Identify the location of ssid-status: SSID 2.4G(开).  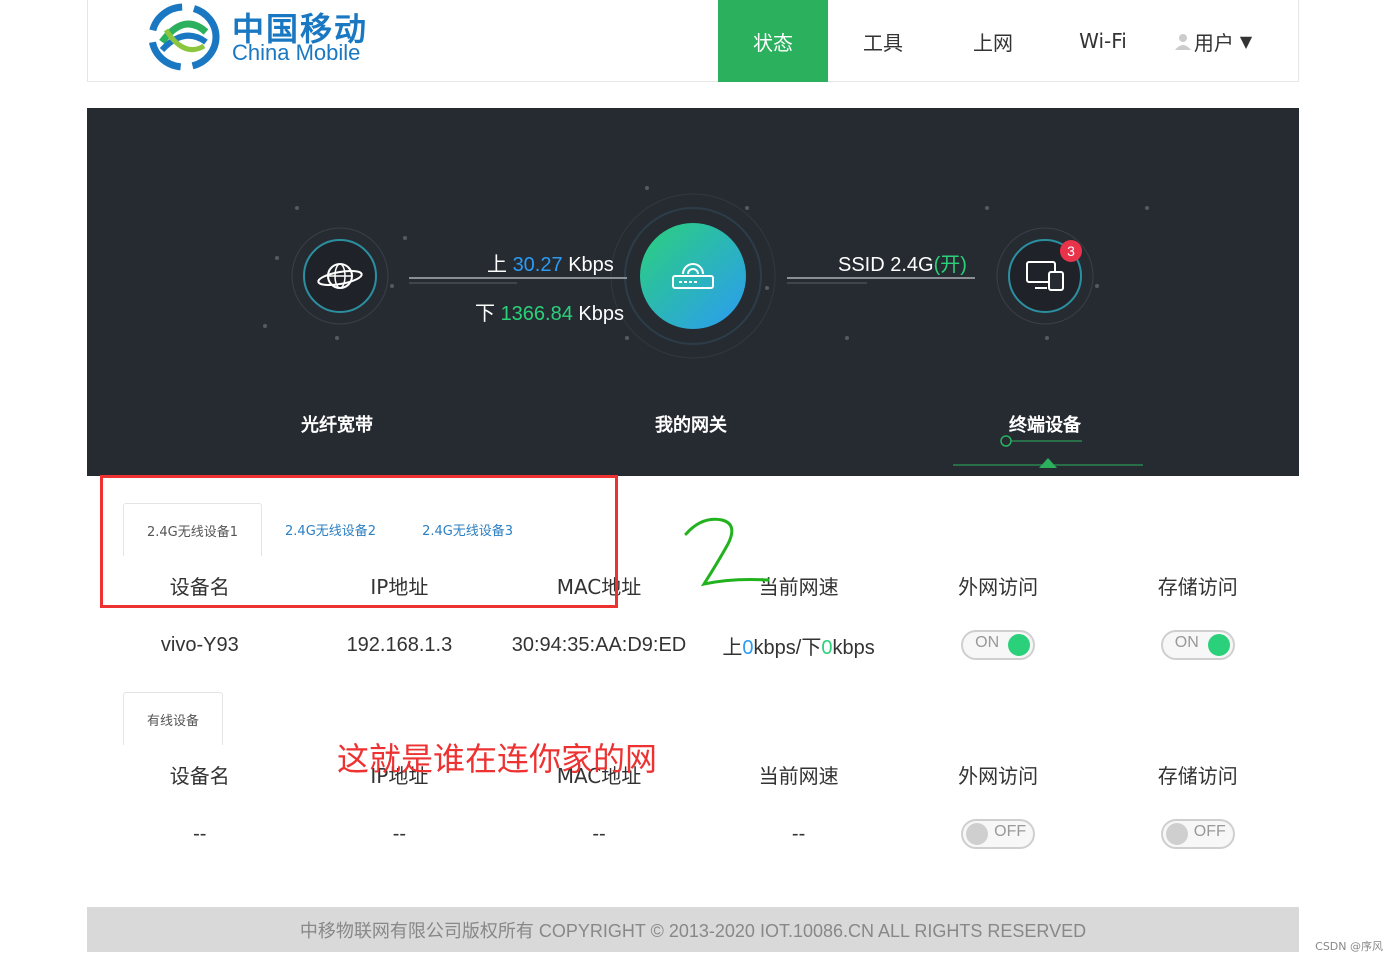
(902, 262).